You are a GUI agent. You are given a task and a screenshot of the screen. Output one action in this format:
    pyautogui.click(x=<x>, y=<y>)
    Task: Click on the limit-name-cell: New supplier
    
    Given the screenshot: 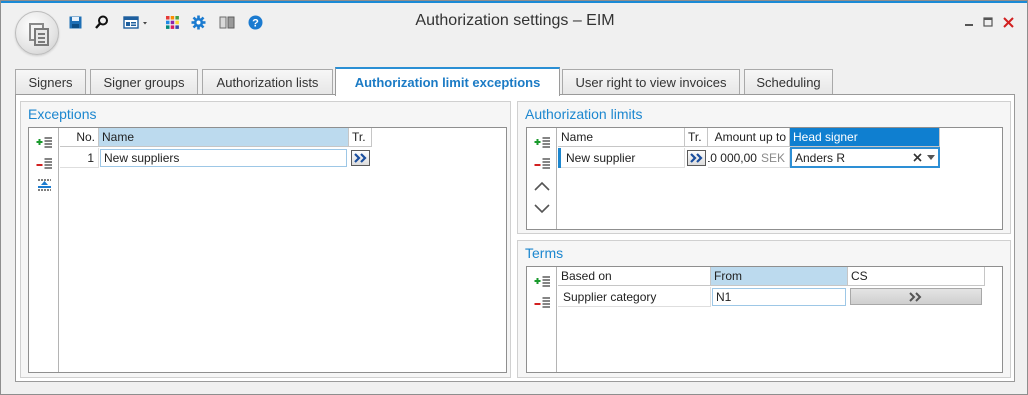 What is the action you would take?
    pyautogui.click(x=623, y=158)
    